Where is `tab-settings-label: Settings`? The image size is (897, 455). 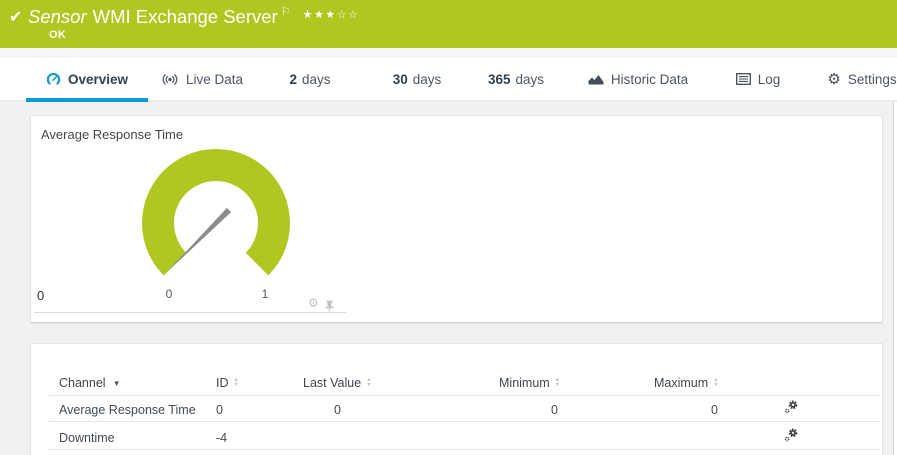
tab-settings-label: Settings is located at coordinates (872, 79).